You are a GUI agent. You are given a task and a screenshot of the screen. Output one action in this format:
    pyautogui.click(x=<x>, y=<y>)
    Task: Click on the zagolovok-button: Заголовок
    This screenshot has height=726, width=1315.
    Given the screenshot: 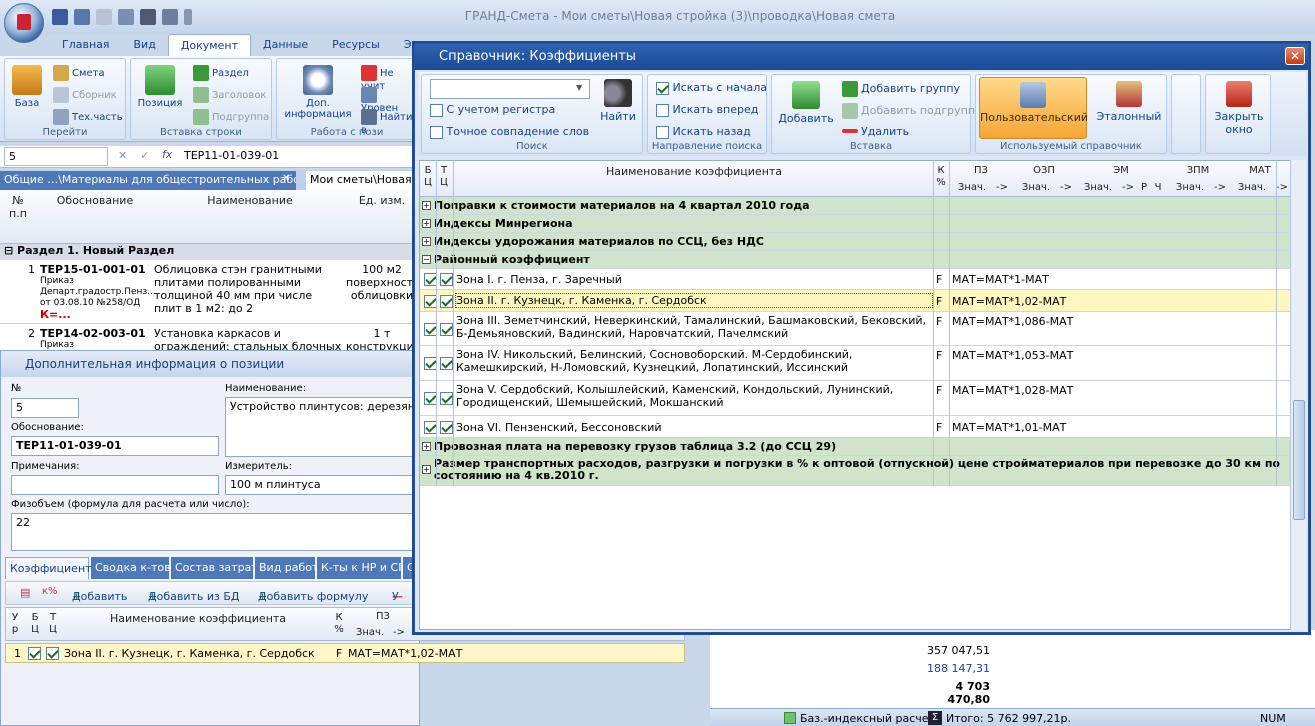 What is the action you would take?
    pyautogui.click(x=229, y=95)
    